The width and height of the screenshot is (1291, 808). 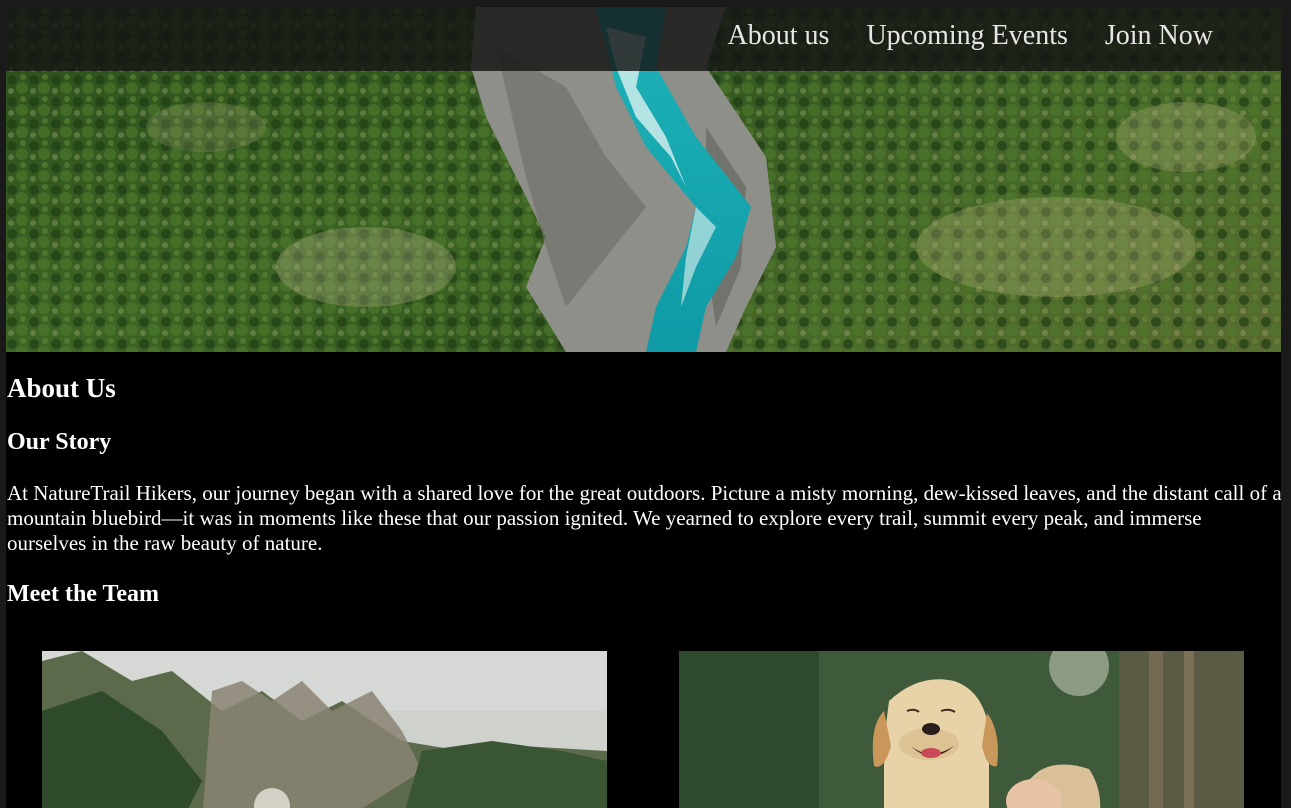 What do you see at coordinates (966, 36) in the screenshot?
I see `nav-upcoming-events-link: Upcoming Events` at bounding box center [966, 36].